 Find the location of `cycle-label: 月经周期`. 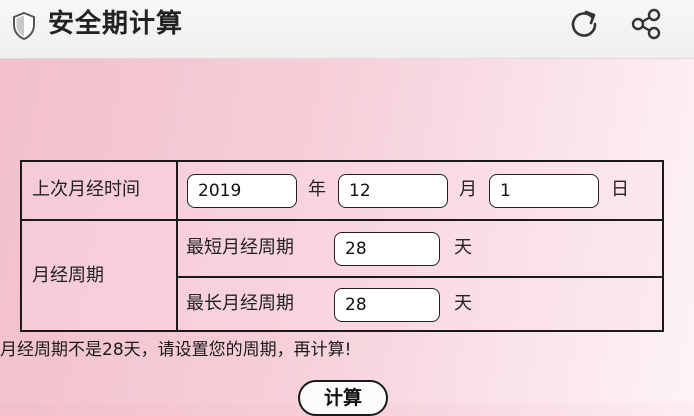

cycle-label: 月经周期 is located at coordinates (68, 275).